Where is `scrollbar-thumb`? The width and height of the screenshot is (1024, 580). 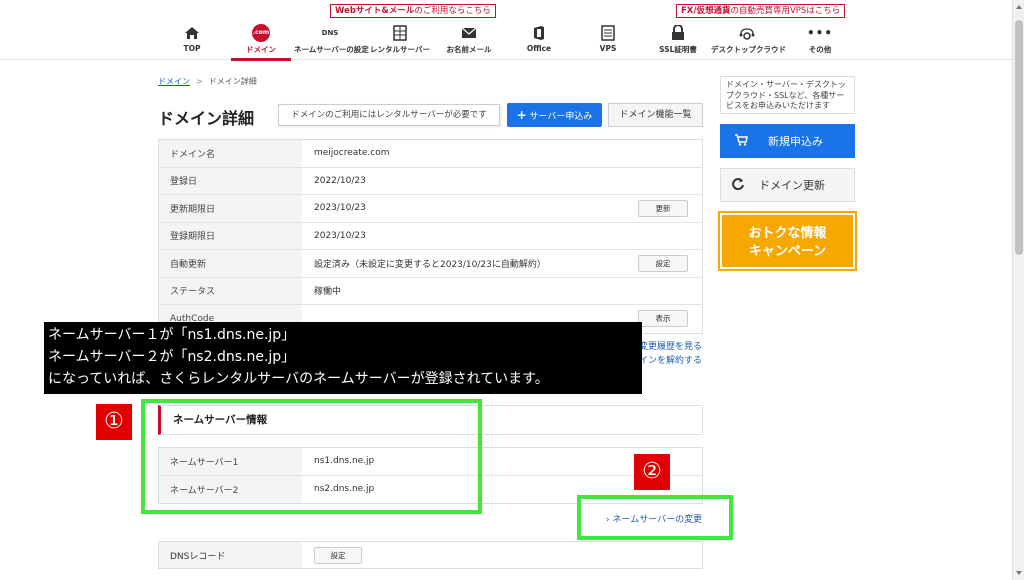 scrollbar-thumb is located at coordinates (1019, 137).